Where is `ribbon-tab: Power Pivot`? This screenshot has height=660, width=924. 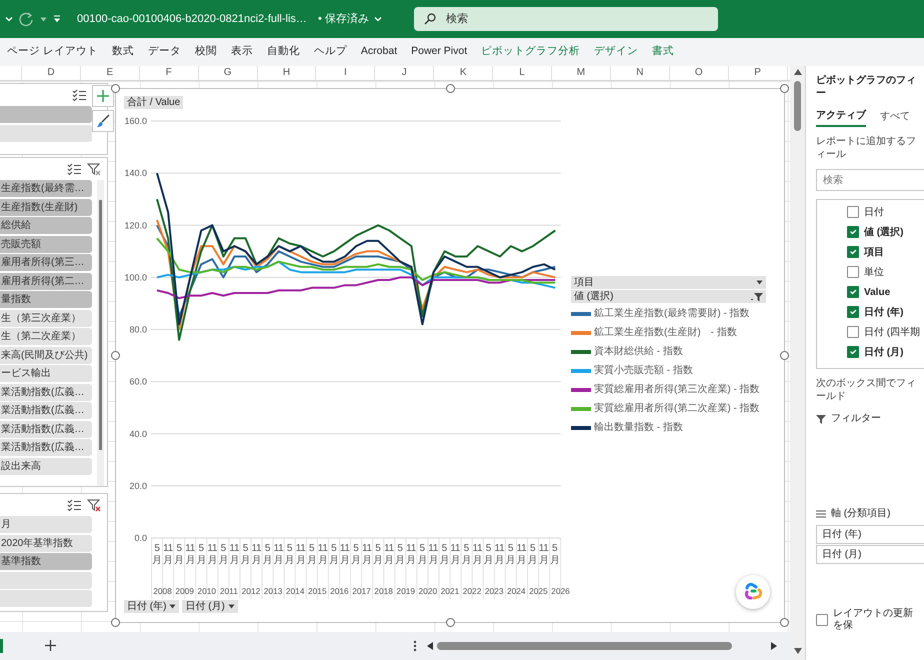
ribbon-tab: Power Pivot is located at coordinates (439, 52).